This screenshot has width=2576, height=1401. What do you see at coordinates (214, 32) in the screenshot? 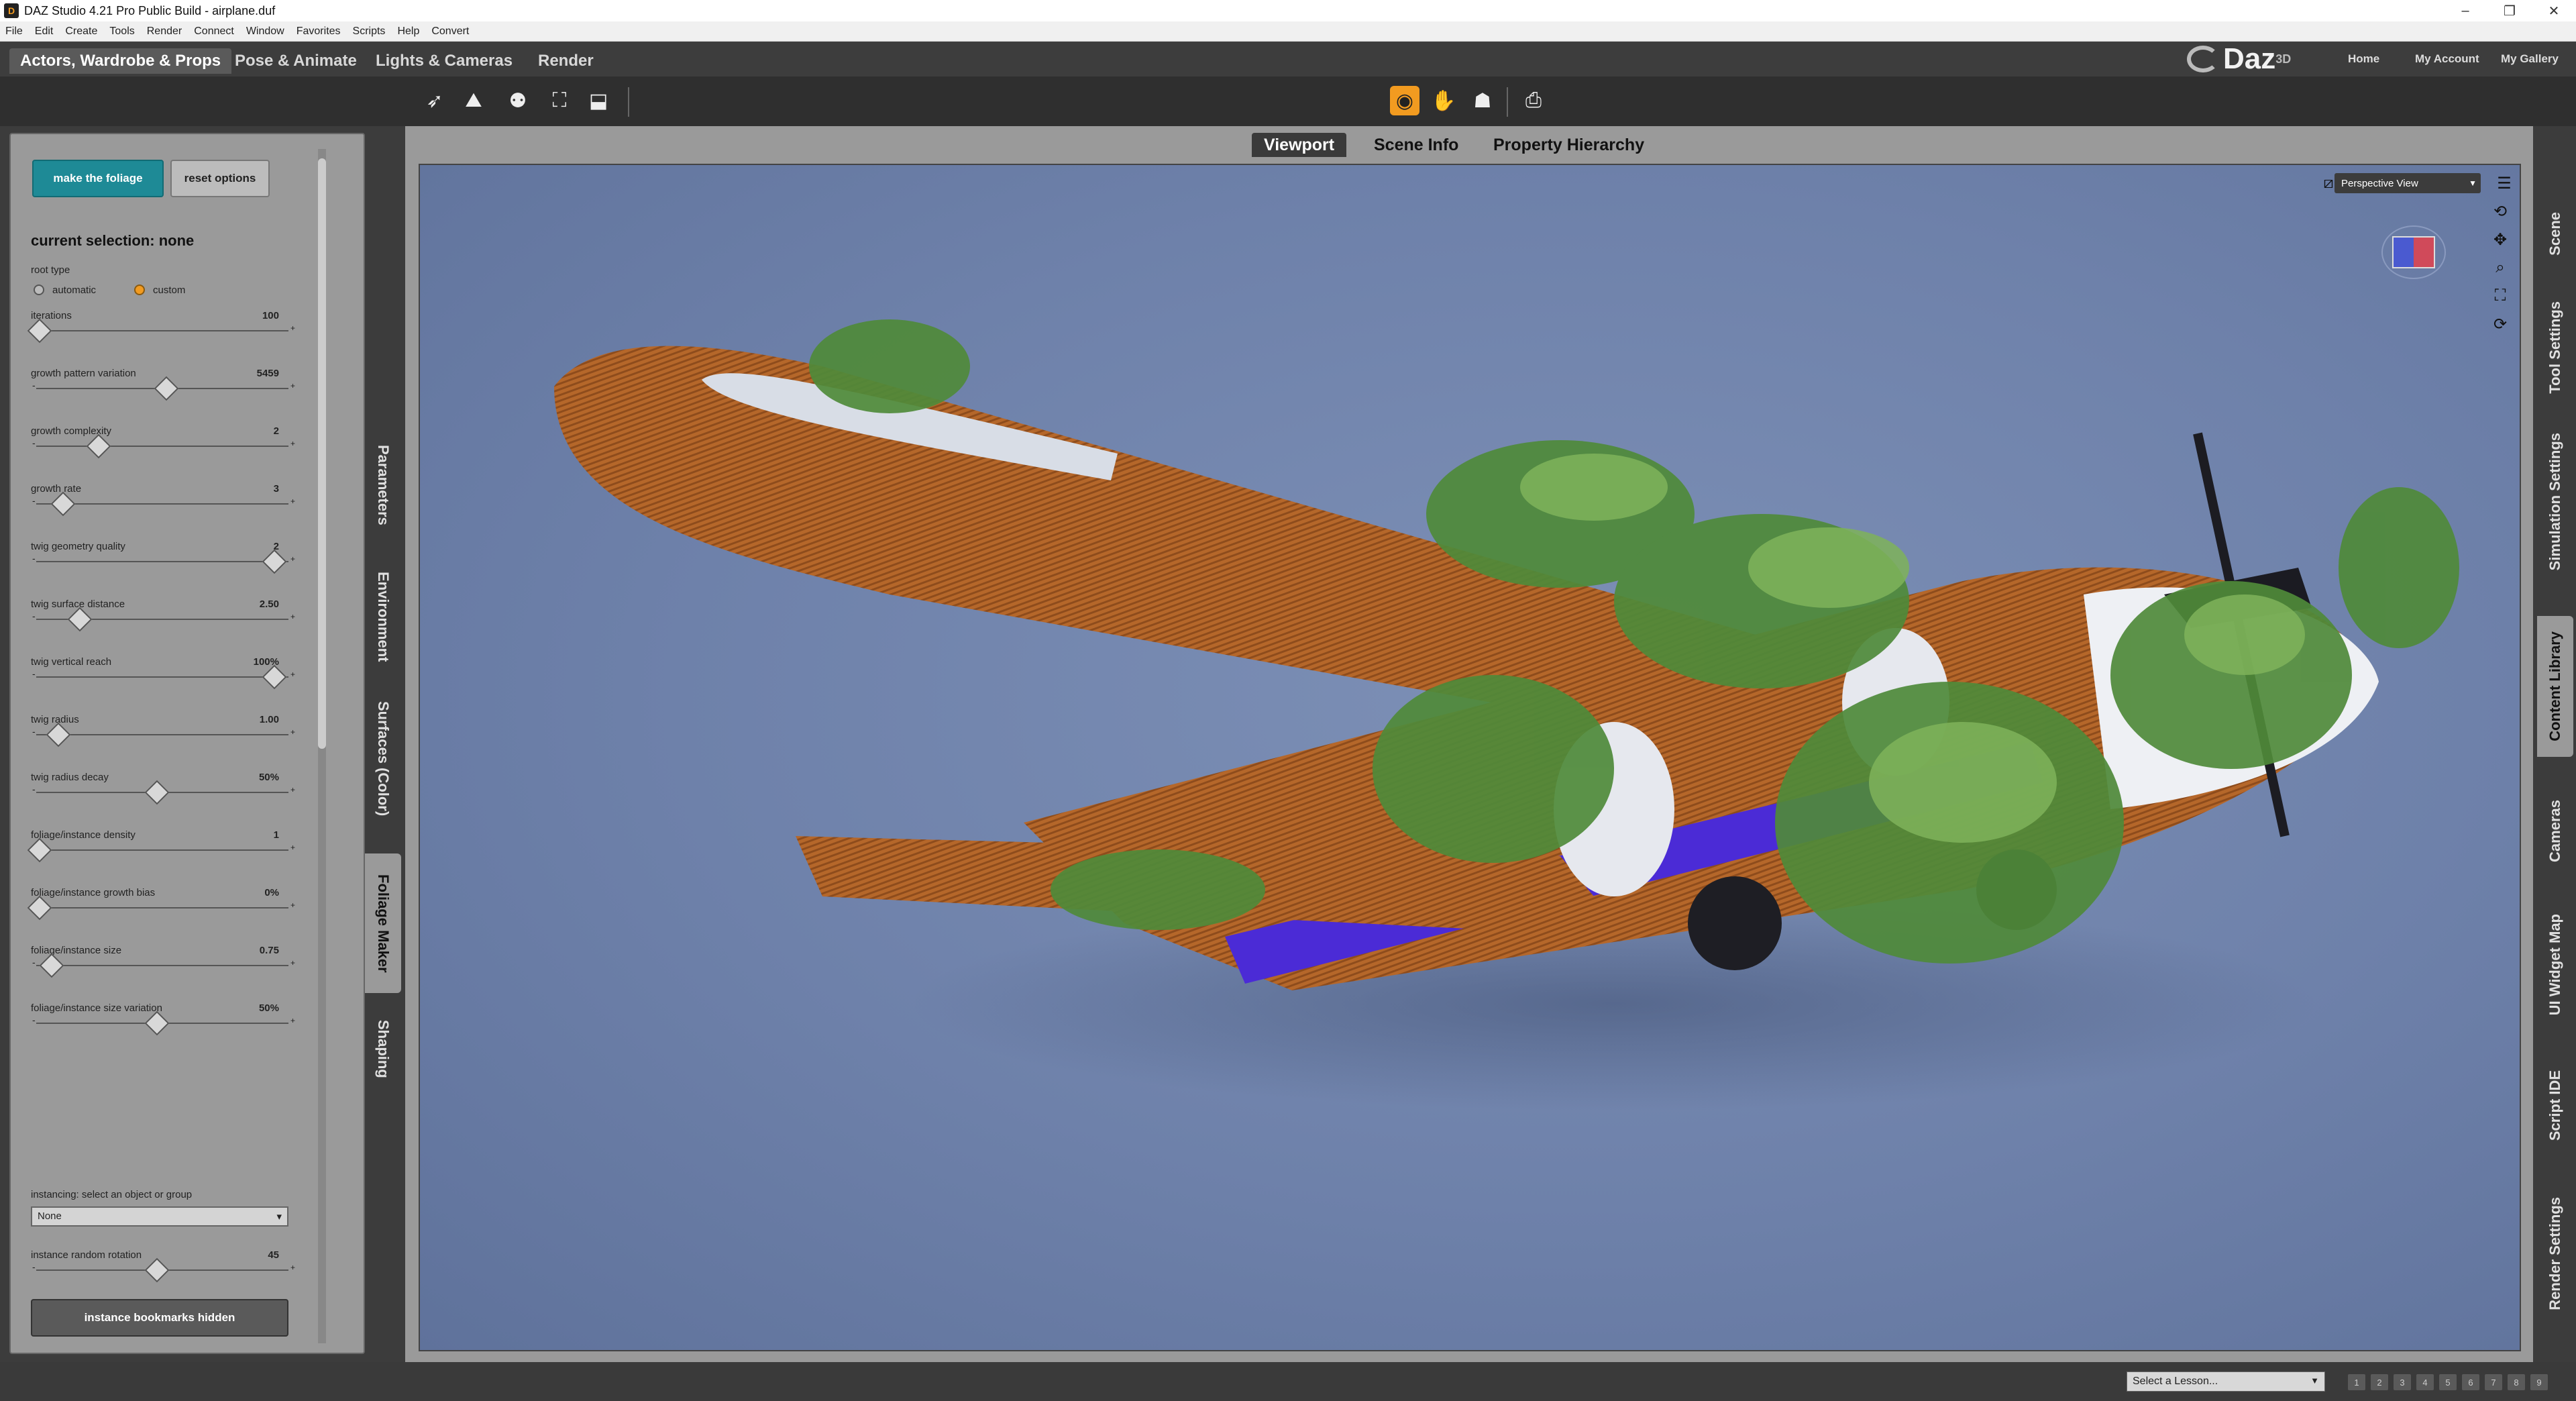
I see `menu-connect: Connect` at bounding box center [214, 32].